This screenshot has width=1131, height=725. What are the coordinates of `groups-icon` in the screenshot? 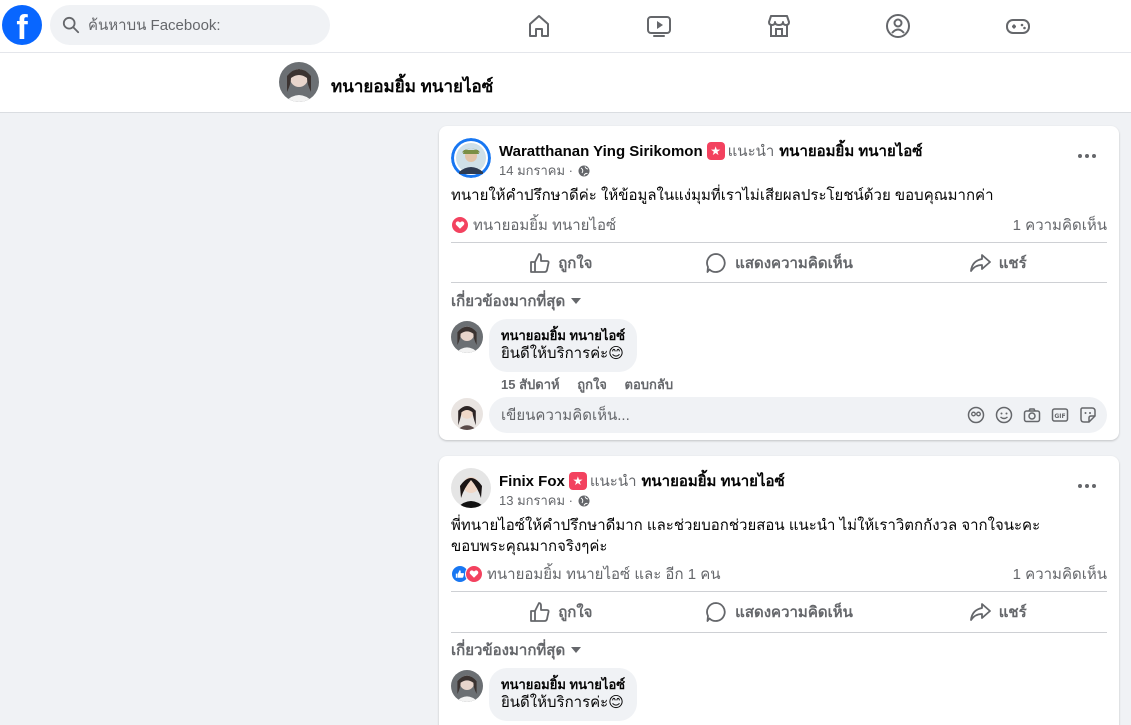 It's located at (898, 26).